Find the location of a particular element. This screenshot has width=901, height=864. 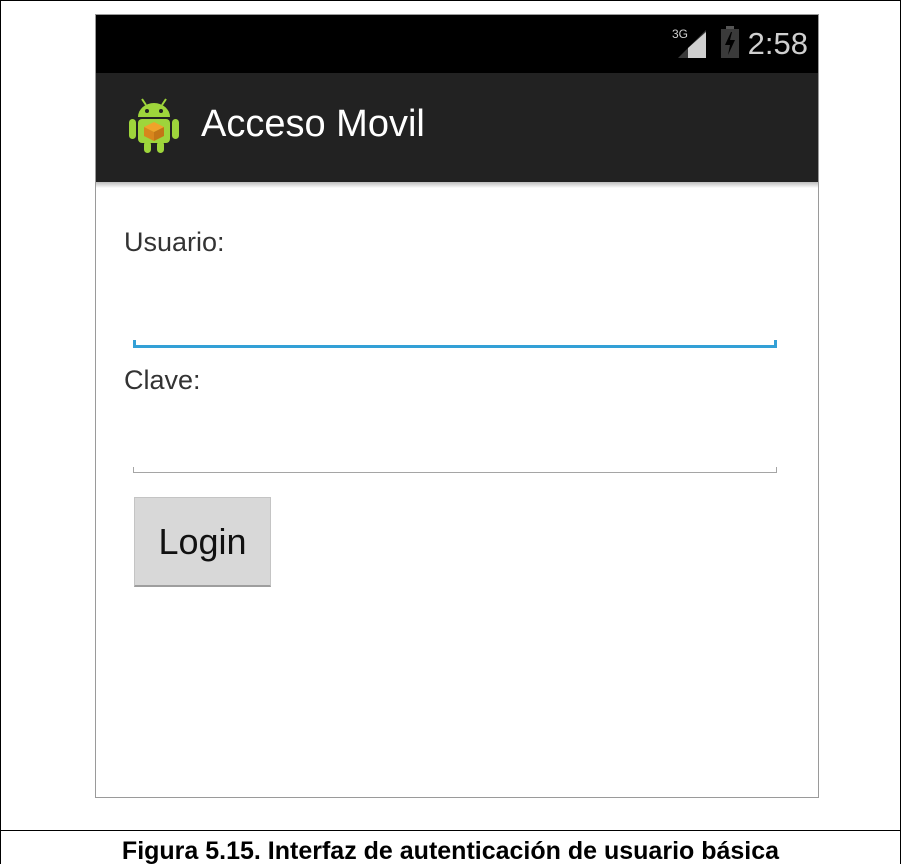

user-field-underline is located at coordinates (455, 344).